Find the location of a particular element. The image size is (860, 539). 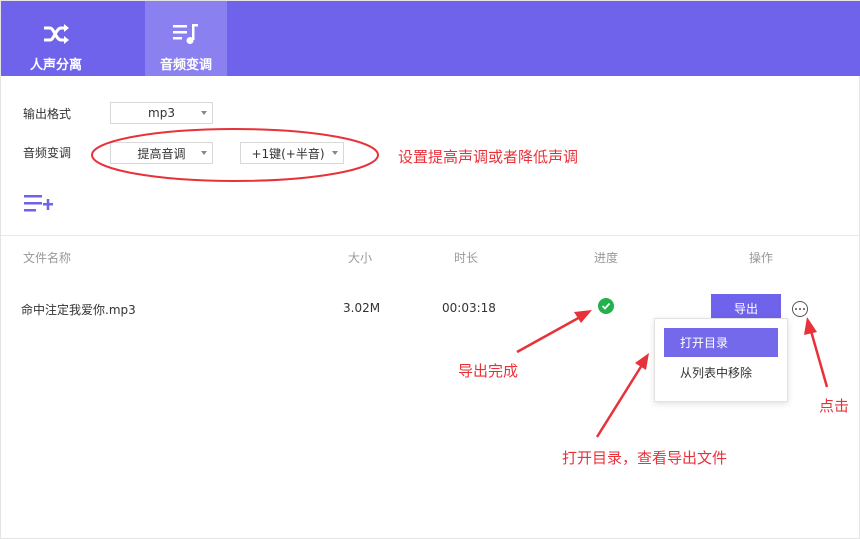

context-menu: 打开目录 从列表中移除 is located at coordinates (721, 360).